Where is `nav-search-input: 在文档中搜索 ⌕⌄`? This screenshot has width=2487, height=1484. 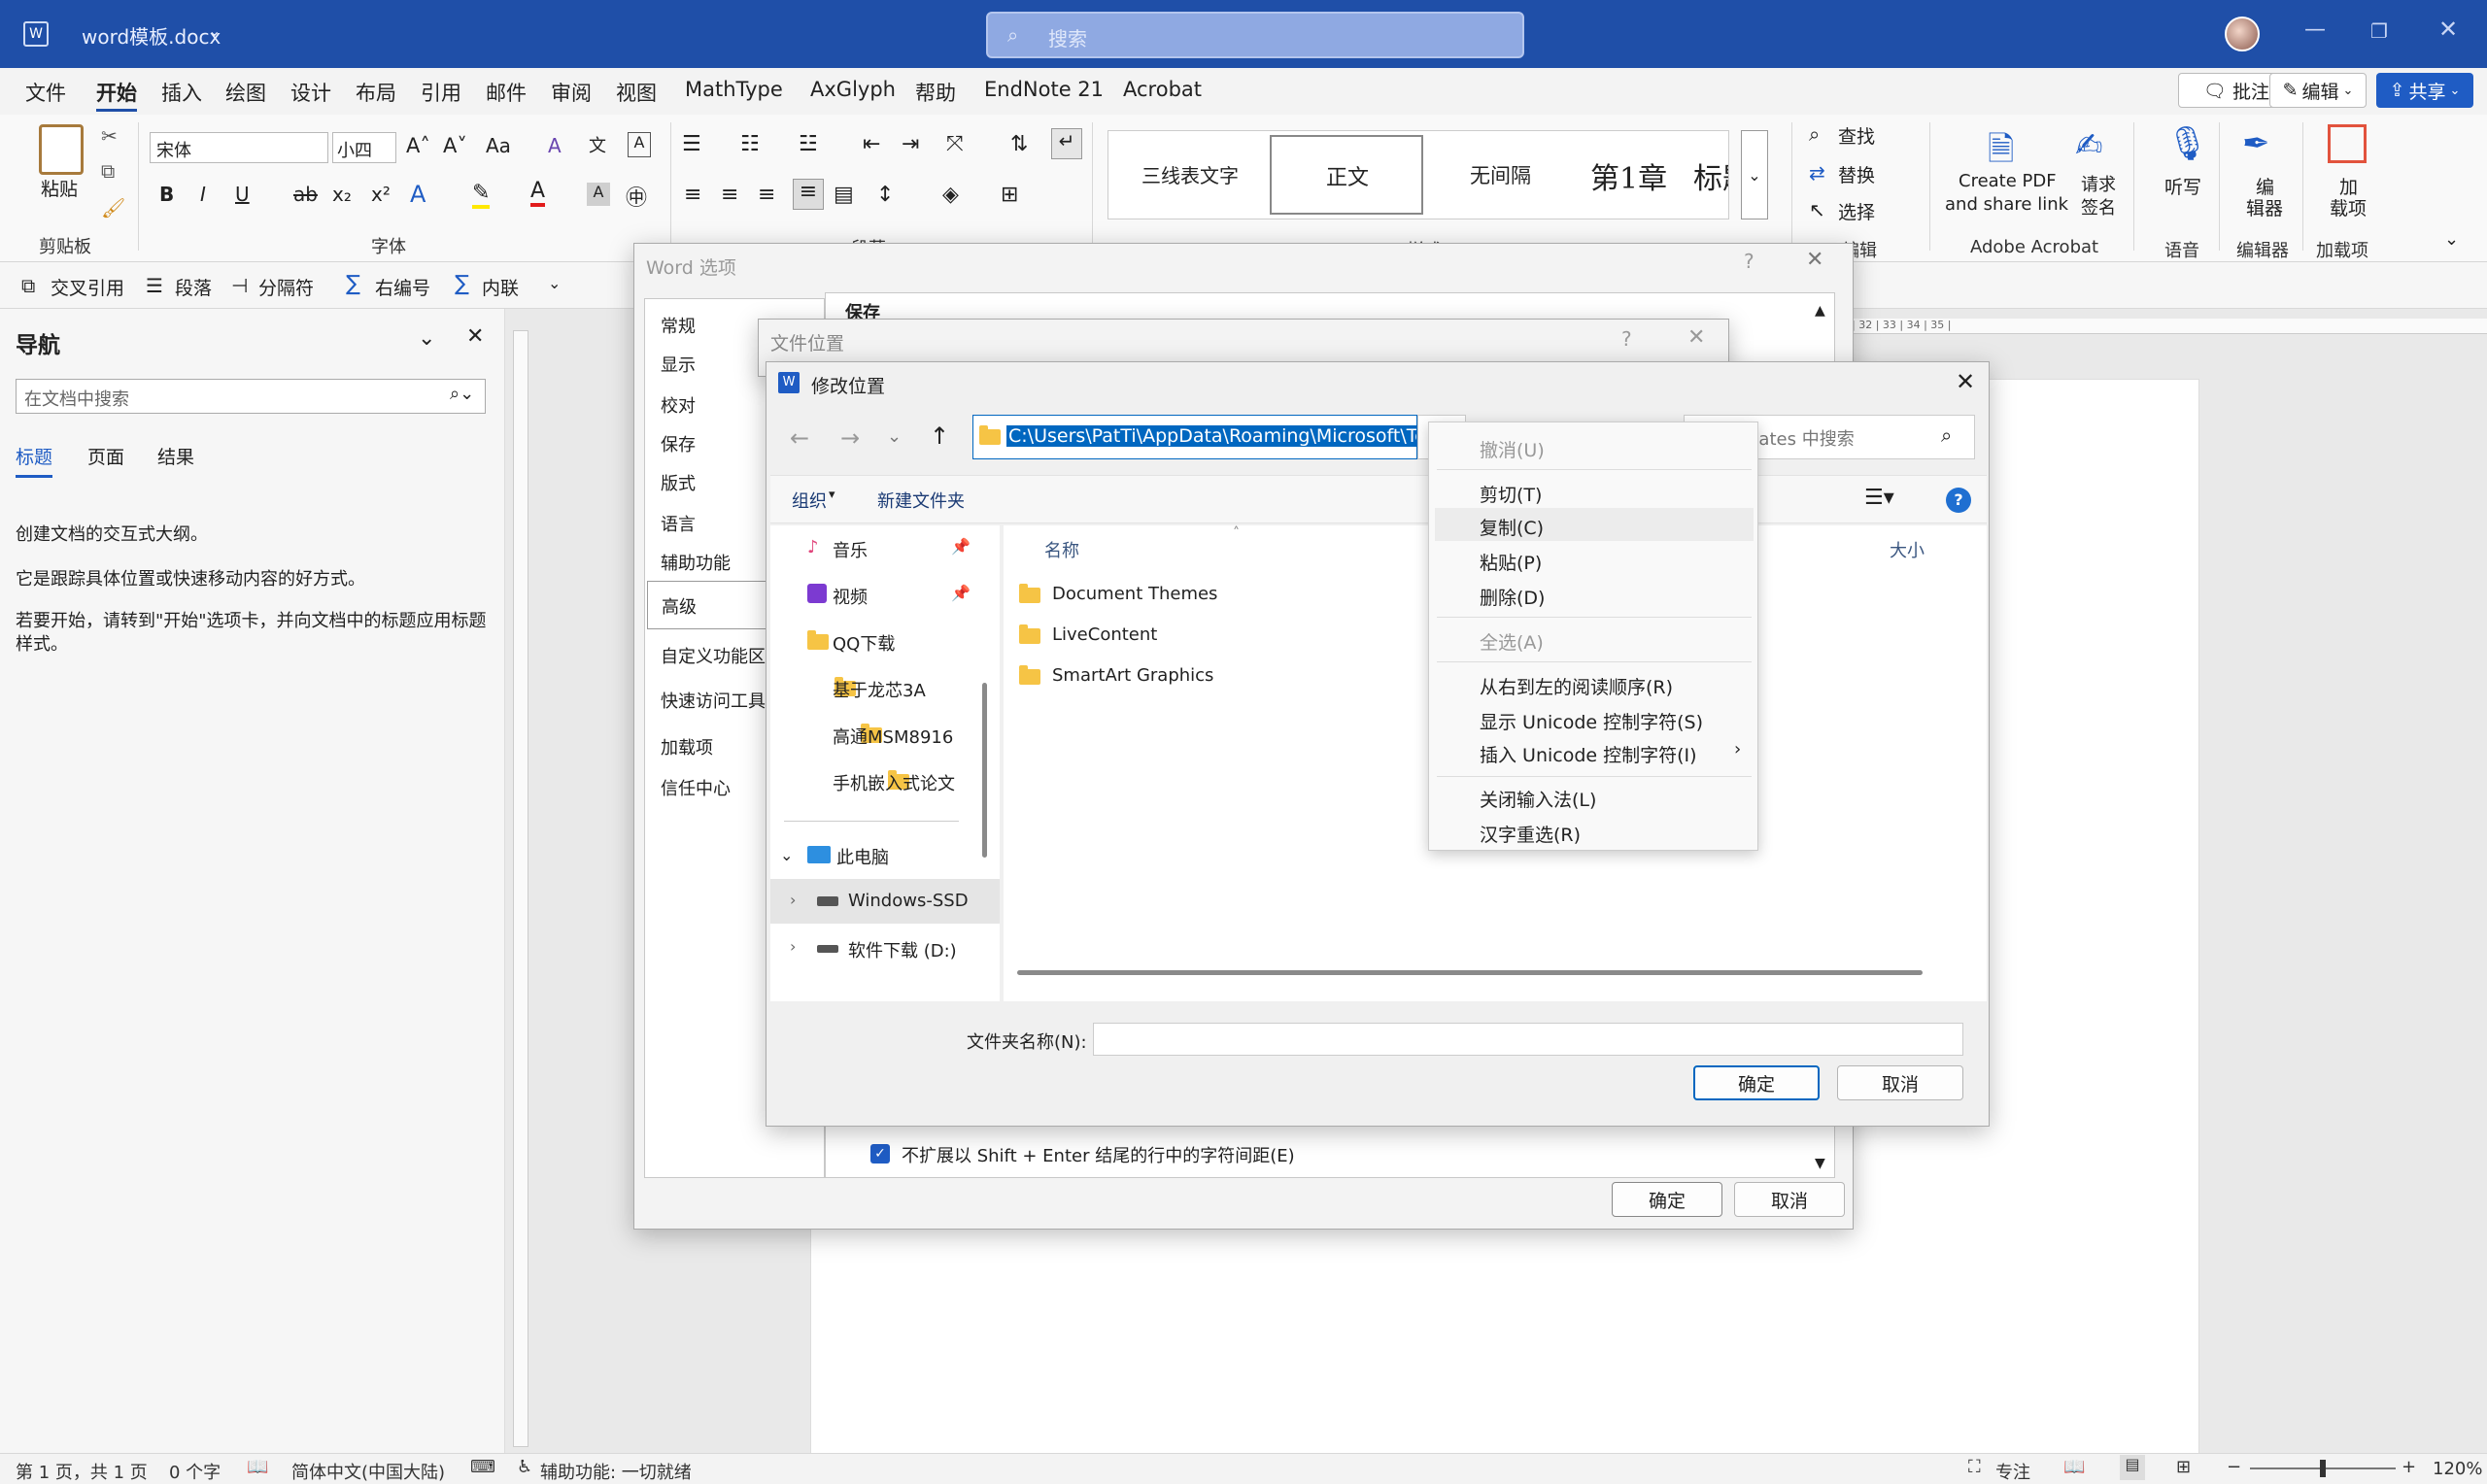
nav-search-input: 在文档中搜索 ⌕⌄ is located at coordinates (251, 396).